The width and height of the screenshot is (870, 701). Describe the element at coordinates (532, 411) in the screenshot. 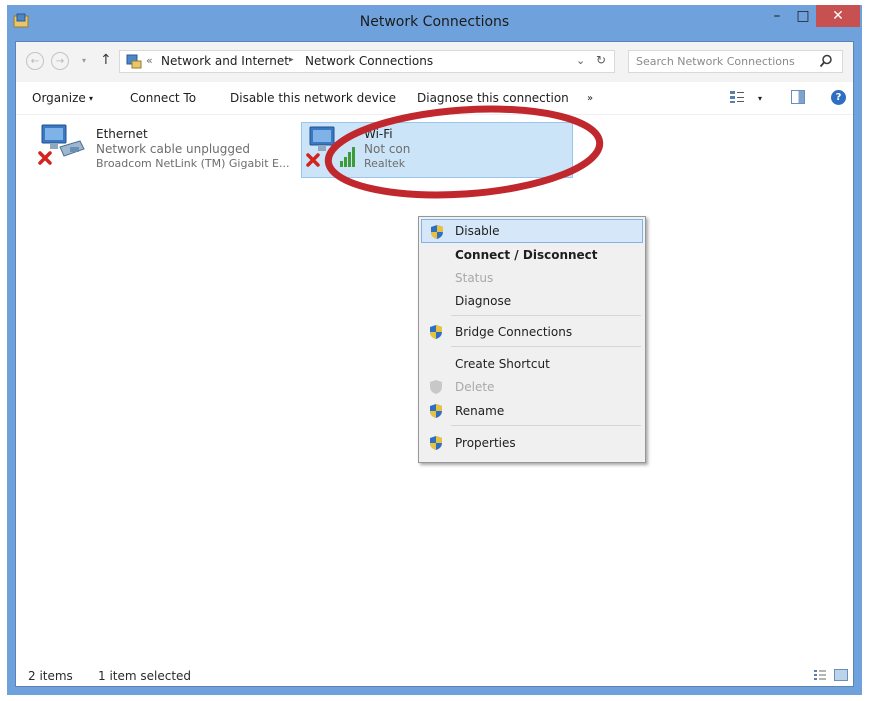

I see `menu-item-rename: Rename` at that location.